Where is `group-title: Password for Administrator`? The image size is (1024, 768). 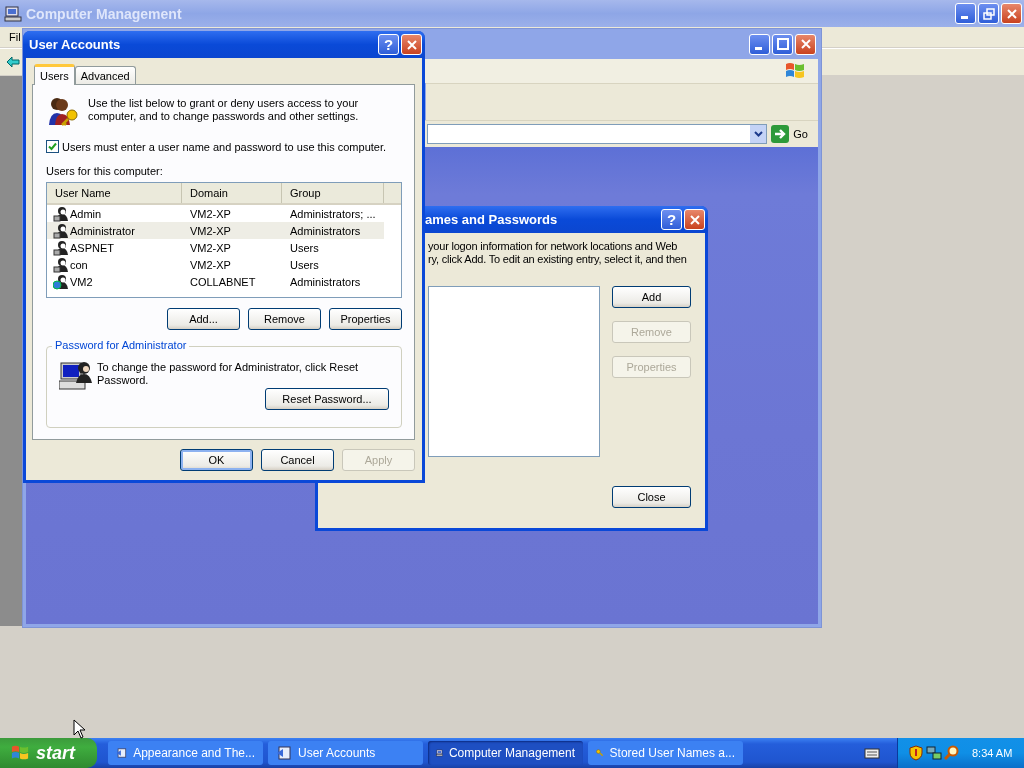
group-title: Password for Administrator is located at coordinates (121, 345).